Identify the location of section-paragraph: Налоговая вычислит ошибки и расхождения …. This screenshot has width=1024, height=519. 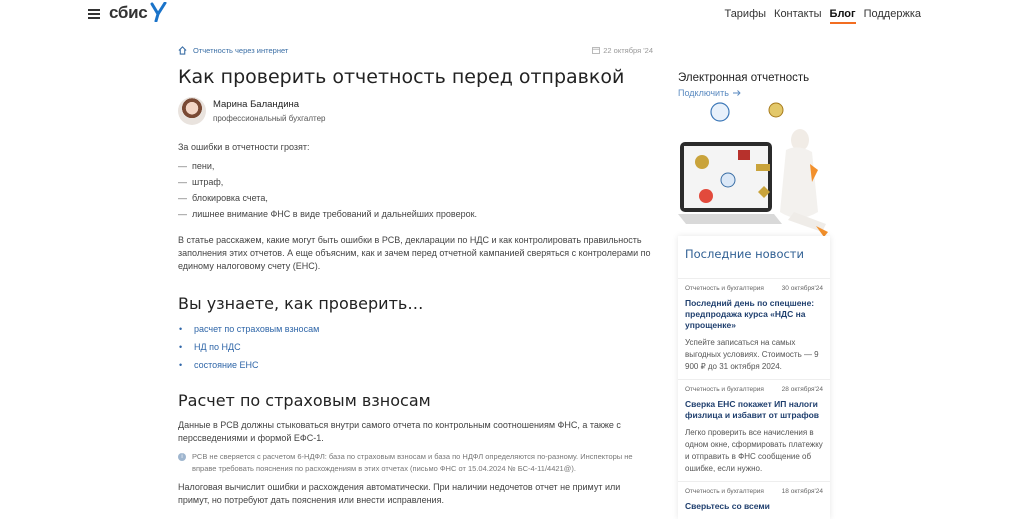
(399, 493).